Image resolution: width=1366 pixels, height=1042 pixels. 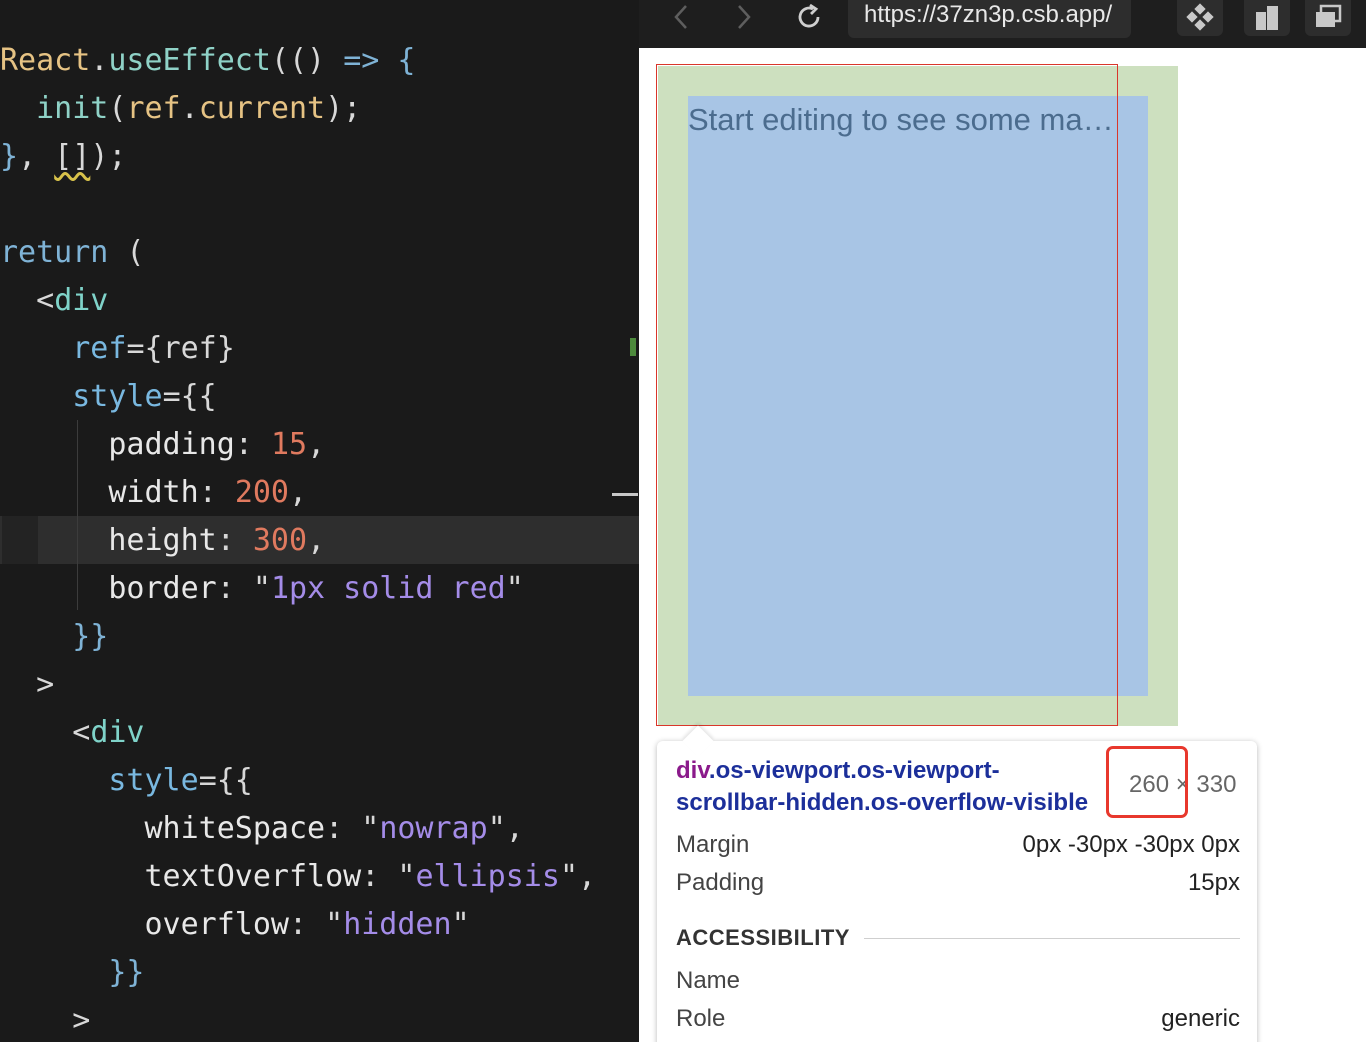 I want to click on back-icon, so click(x=681, y=17).